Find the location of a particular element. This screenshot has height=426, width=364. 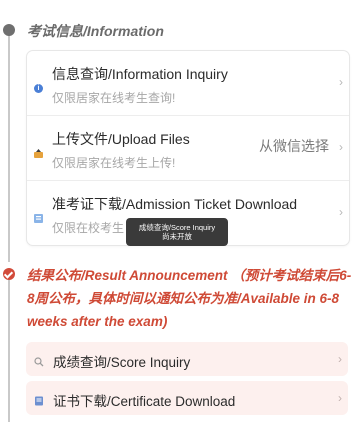

timeline-dot-exam-info is located at coordinates (9, 30).